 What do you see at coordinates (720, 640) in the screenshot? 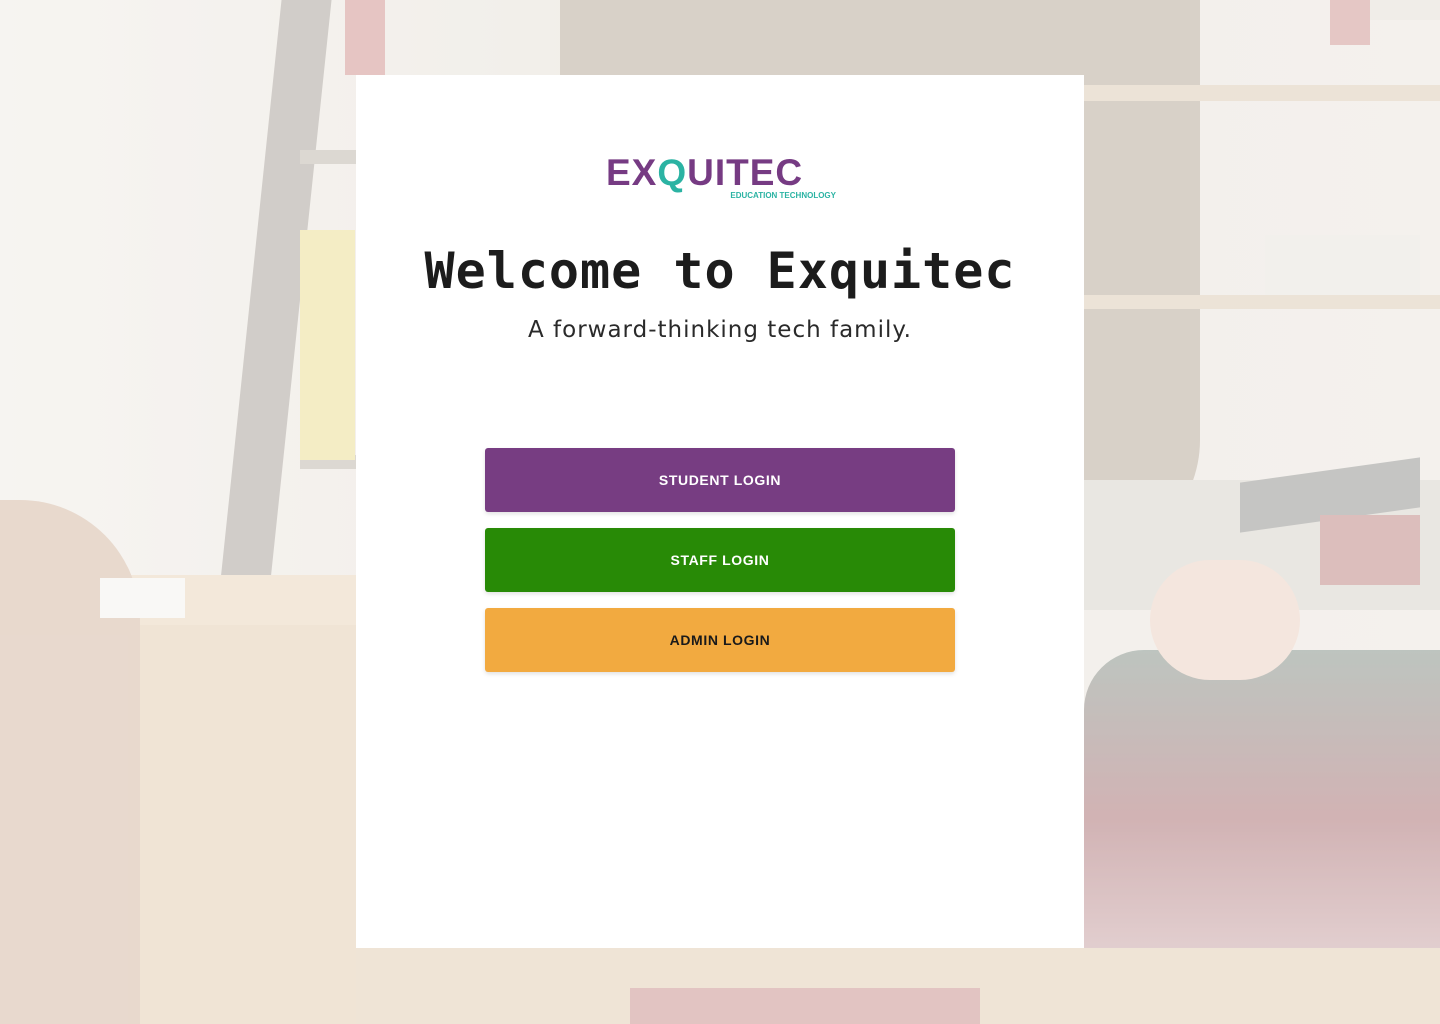
I see `admin-login-button: ADMIN LOGIN` at bounding box center [720, 640].